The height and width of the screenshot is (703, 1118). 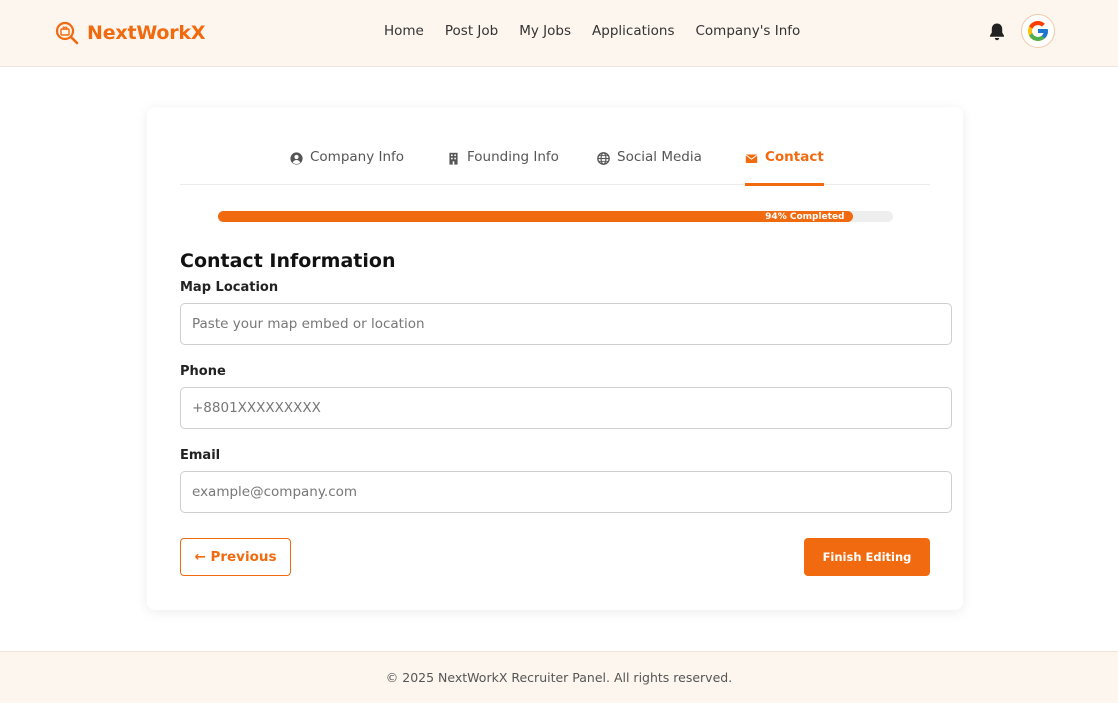 What do you see at coordinates (805, 216) in the screenshot?
I see `progress-label: 94% Completed` at bounding box center [805, 216].